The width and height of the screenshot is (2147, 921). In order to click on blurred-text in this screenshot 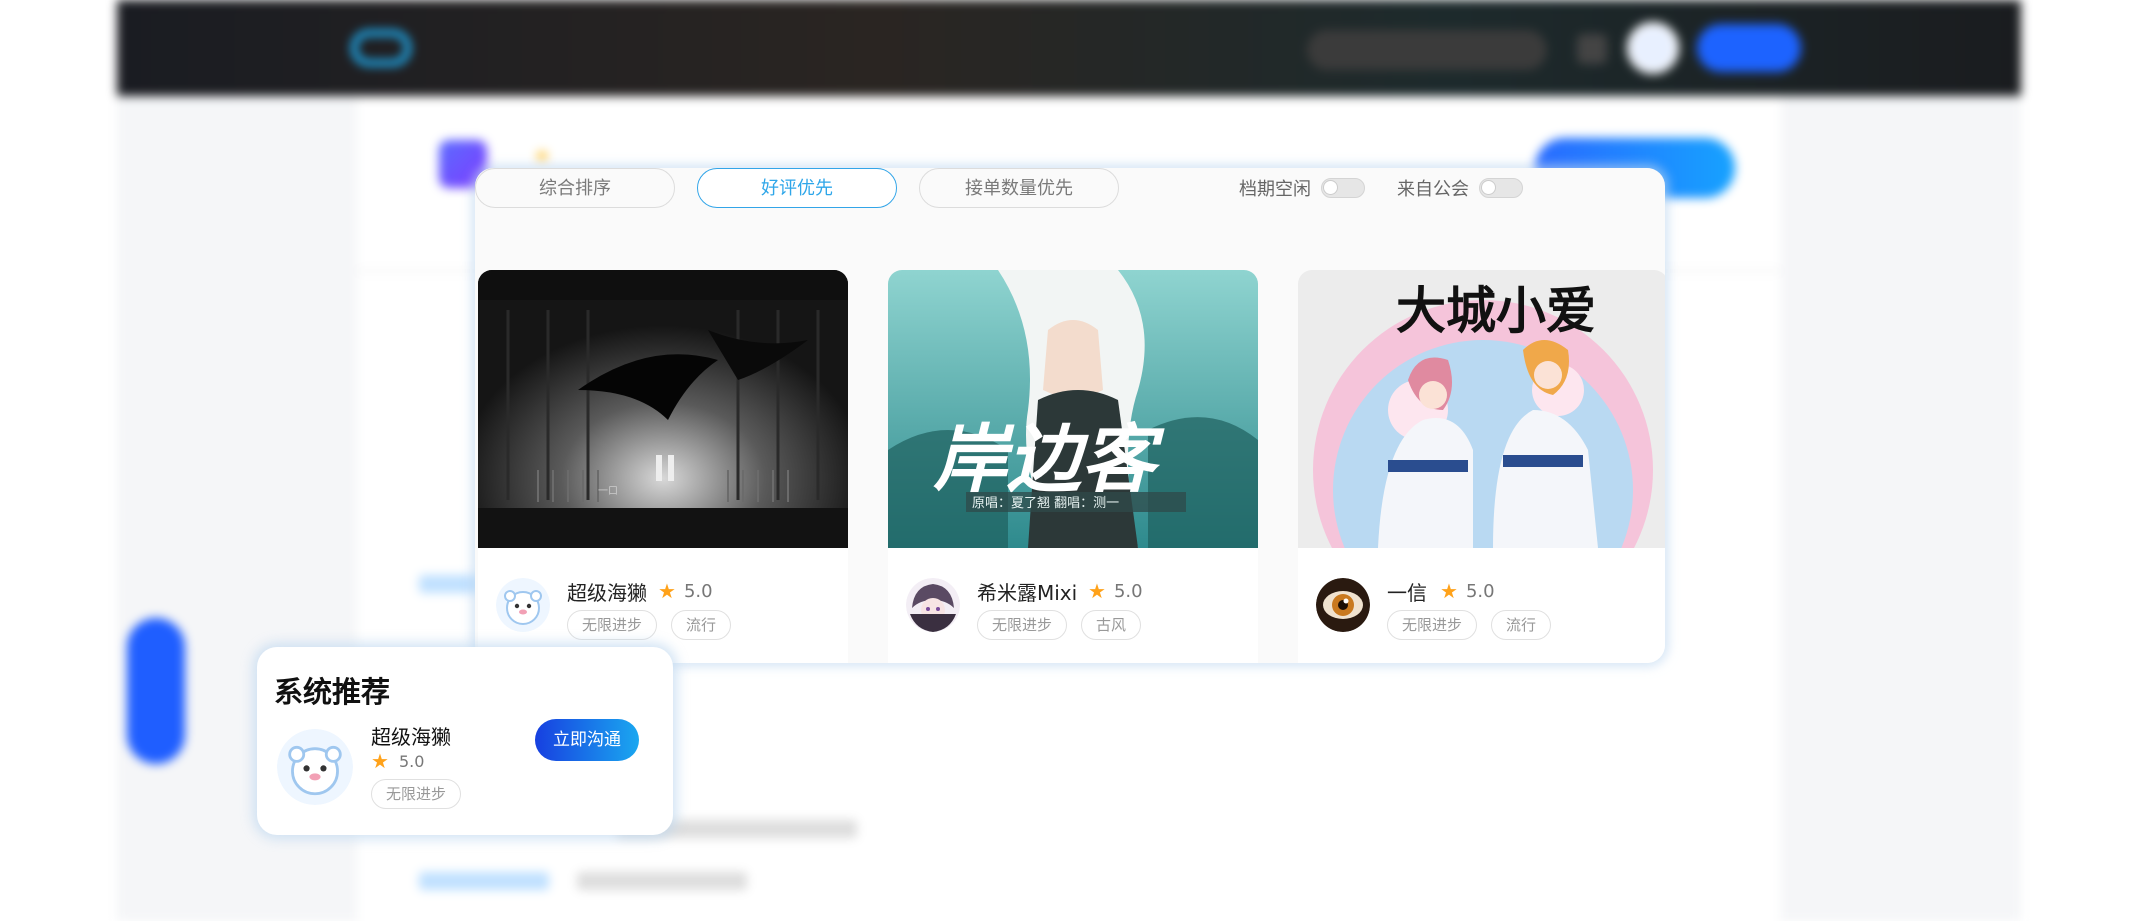, I will do `click(662, 881)`.